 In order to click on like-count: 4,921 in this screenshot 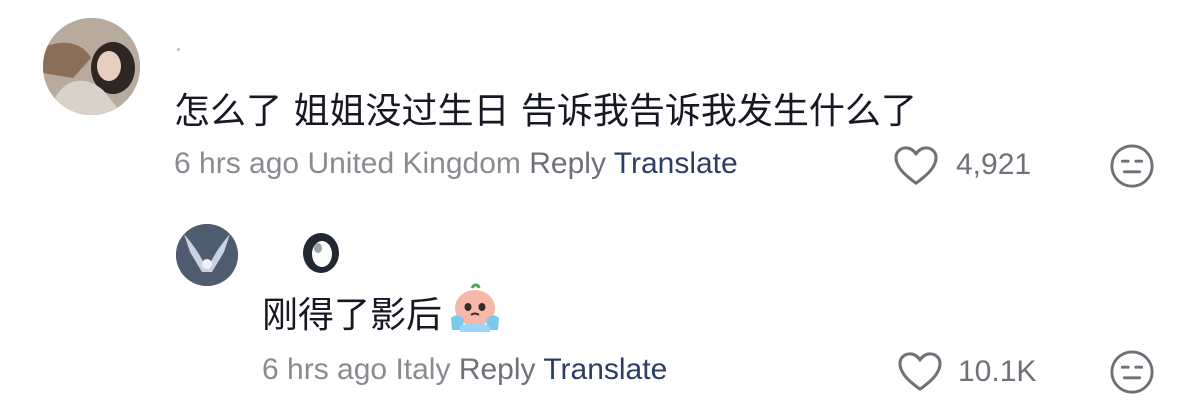, I will do `click(994, 164)`.